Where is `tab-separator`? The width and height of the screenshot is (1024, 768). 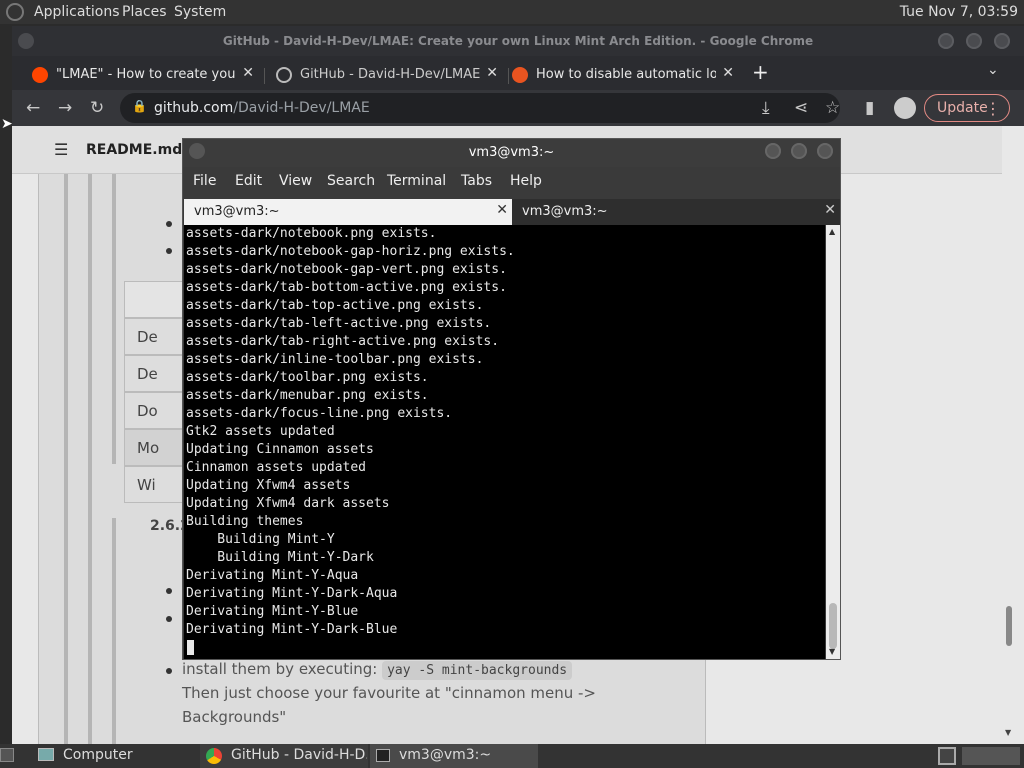
tab-separator is located at coordinates (264, 76).